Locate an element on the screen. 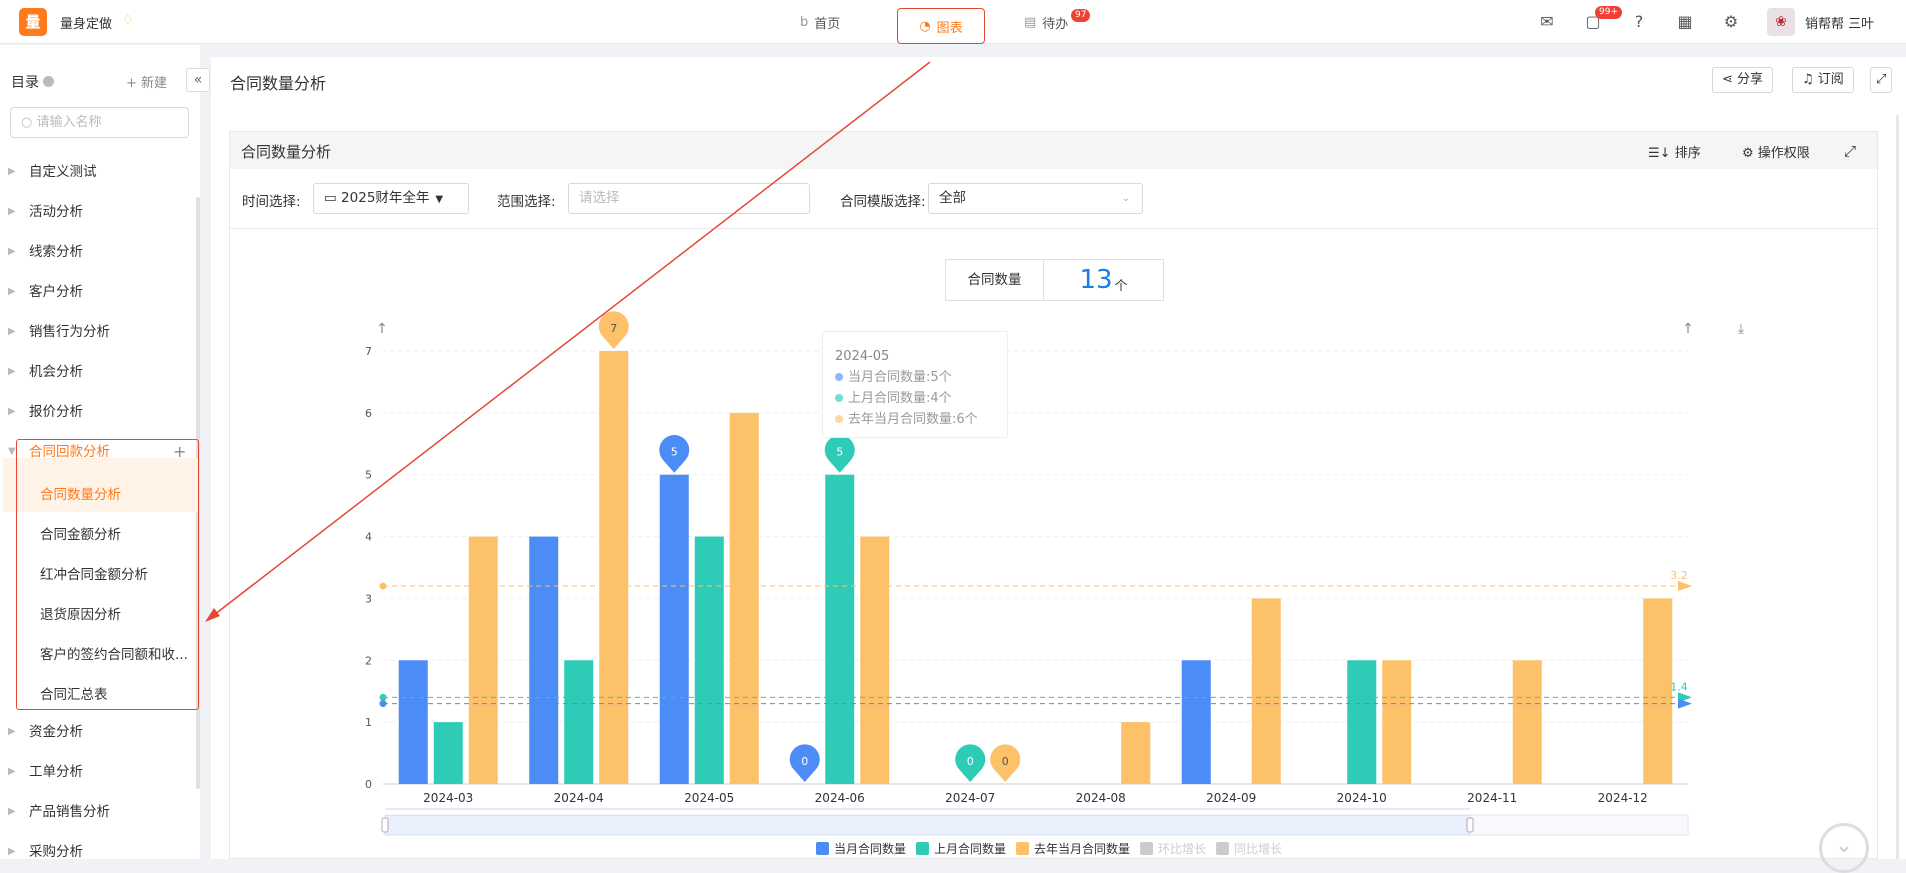 This screenshot has width=1906, height=873. tooltip-row-last-month: 上月合同数量:4个 is located at coordinates (900, 398).